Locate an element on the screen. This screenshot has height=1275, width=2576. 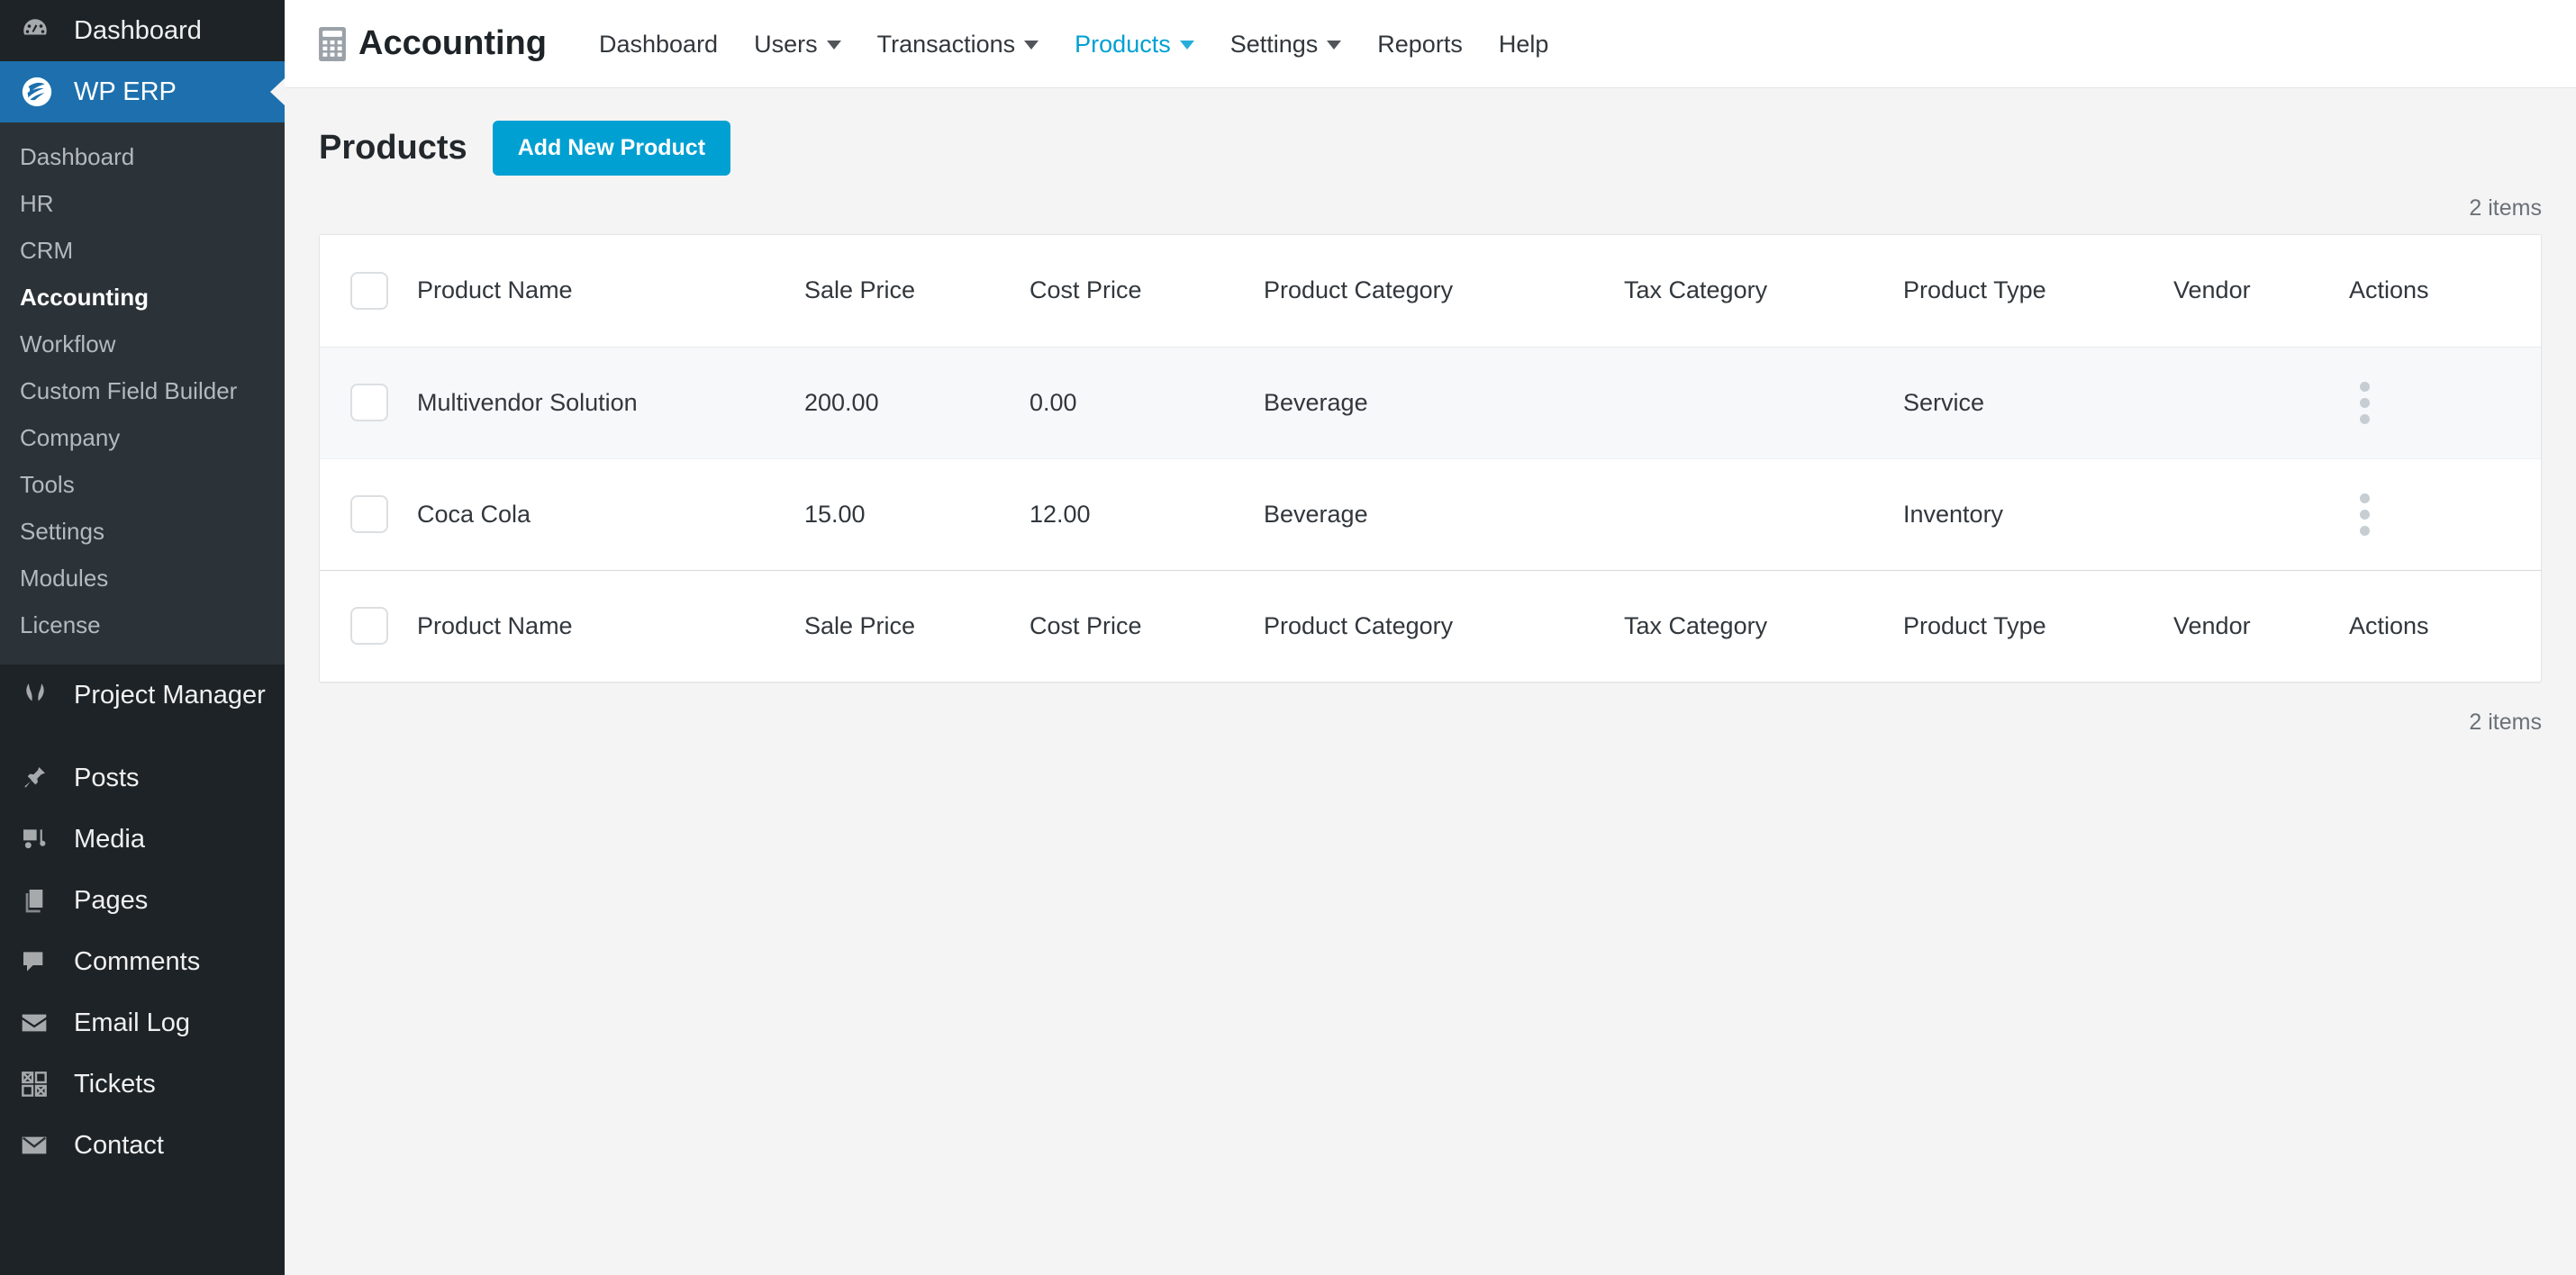
nav-link-label: Settings is located at coordinates (1274, 44).